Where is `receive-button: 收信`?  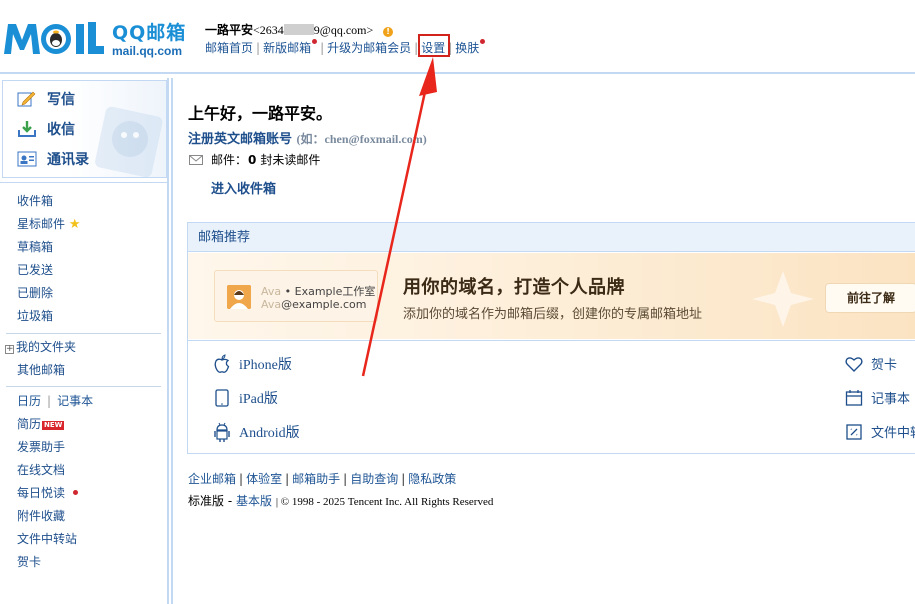 receive-button: 收信 is located at coordinates (46, 129).